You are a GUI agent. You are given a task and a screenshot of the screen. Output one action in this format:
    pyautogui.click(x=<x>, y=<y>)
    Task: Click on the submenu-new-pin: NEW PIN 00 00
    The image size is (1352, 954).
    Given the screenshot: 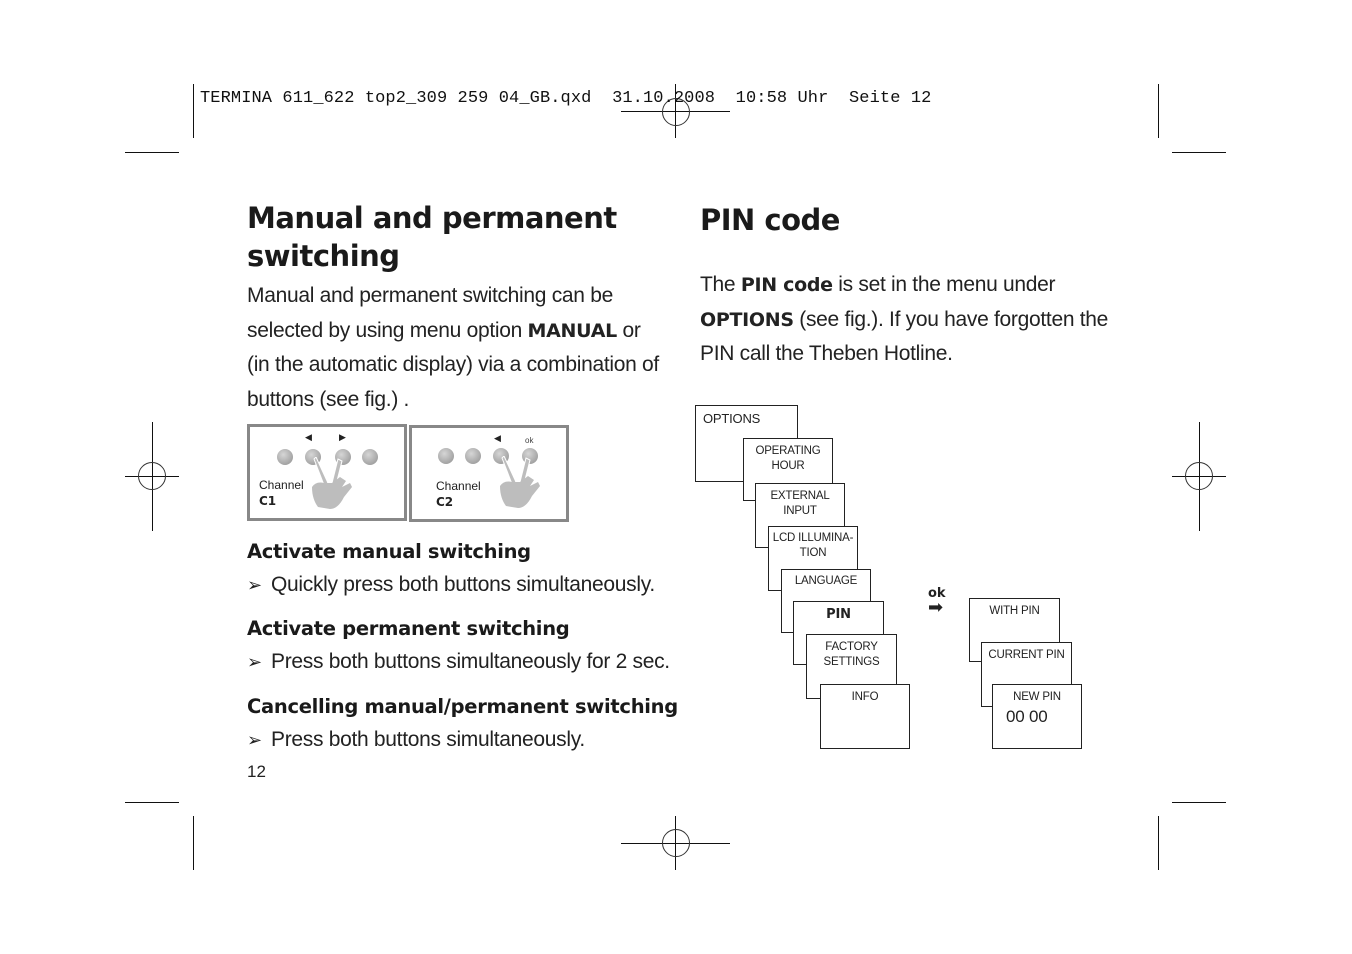 What is the action you would take?
    pyautogui.click(x=1037, y=716)
    